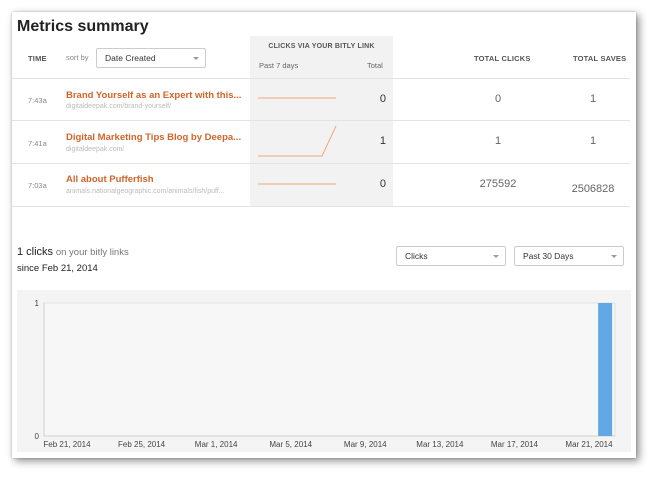 The width and height of the screenshot is (666, 492). Describe the element at coordinates (600, 58) in the screenshot. I see `total-saves-header: TOTAL SAVES` at that location.